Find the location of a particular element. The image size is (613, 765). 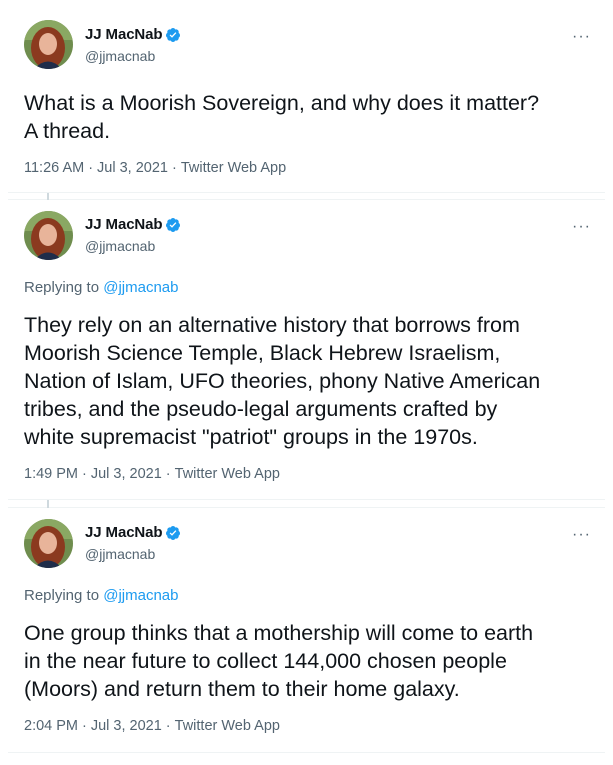

tweet-meta: 1:49 PM · Jul 3, 2021 · Twitter Web App is located at coordinates (152, 474).